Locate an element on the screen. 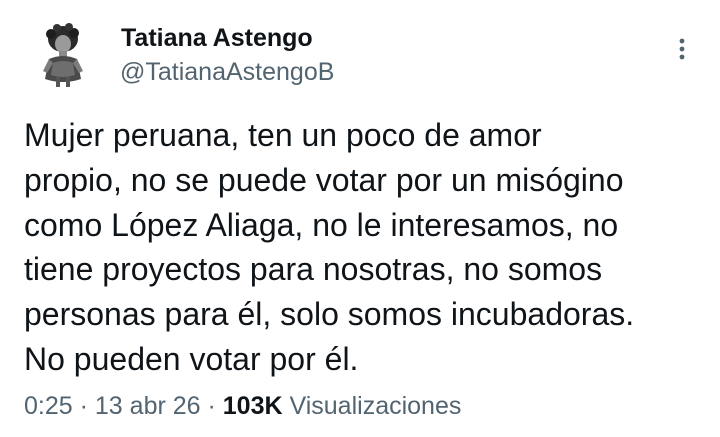  views-label: Visualizaciones is located at coordinates (376, 406).